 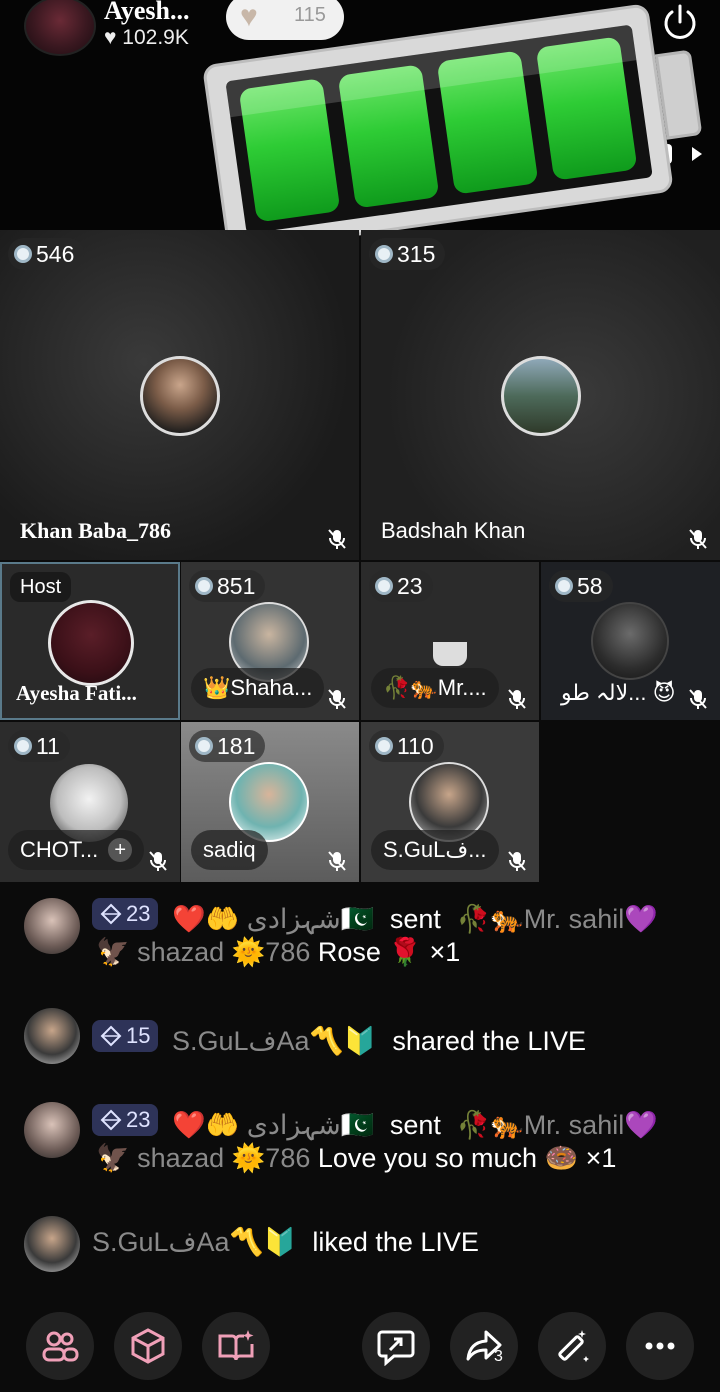 I want to click on guest-name: Khan Baba_786, so click(x=95, y=530).